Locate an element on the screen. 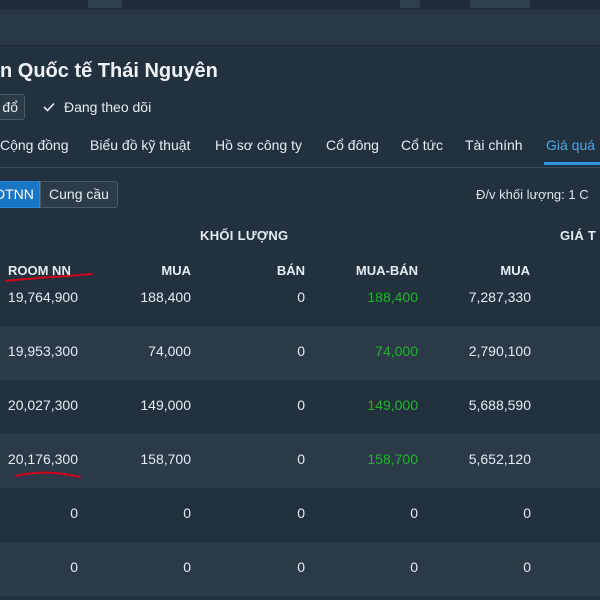 The width and height of the screenshot is (600, 600). cell-buy: 149,000 is located at coordinates (165, 405).